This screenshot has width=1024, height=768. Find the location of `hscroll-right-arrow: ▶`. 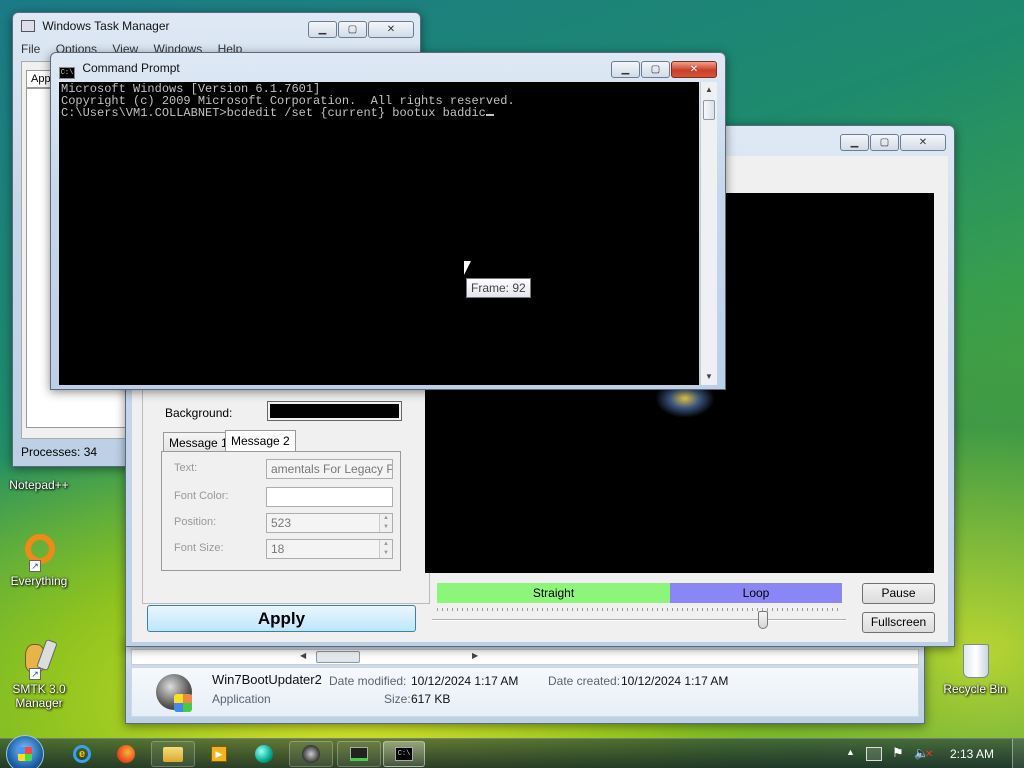

hscroll-right-arrow: ▶ is located at coordinates (475, 655).